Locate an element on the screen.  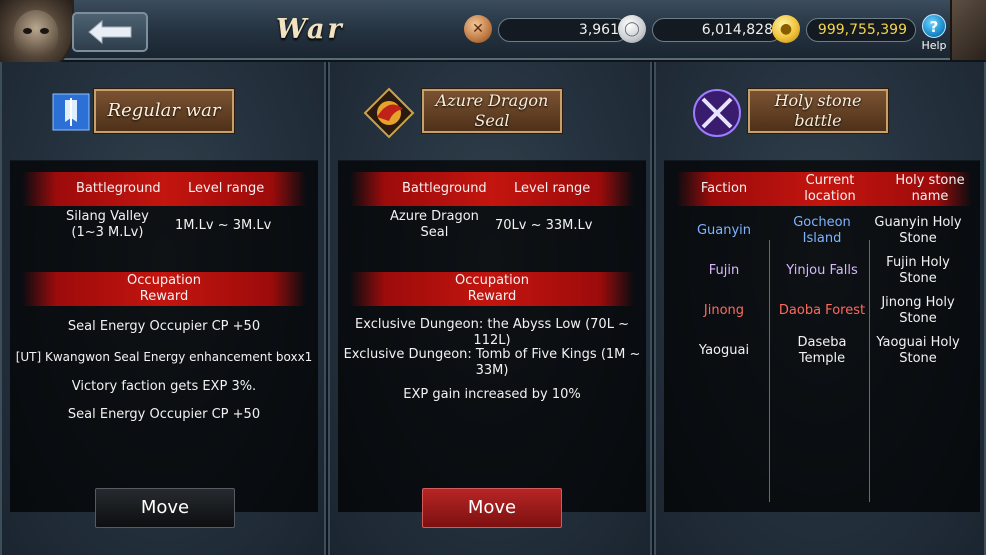
banner-flag-icon is located at coordinates (71, 112).